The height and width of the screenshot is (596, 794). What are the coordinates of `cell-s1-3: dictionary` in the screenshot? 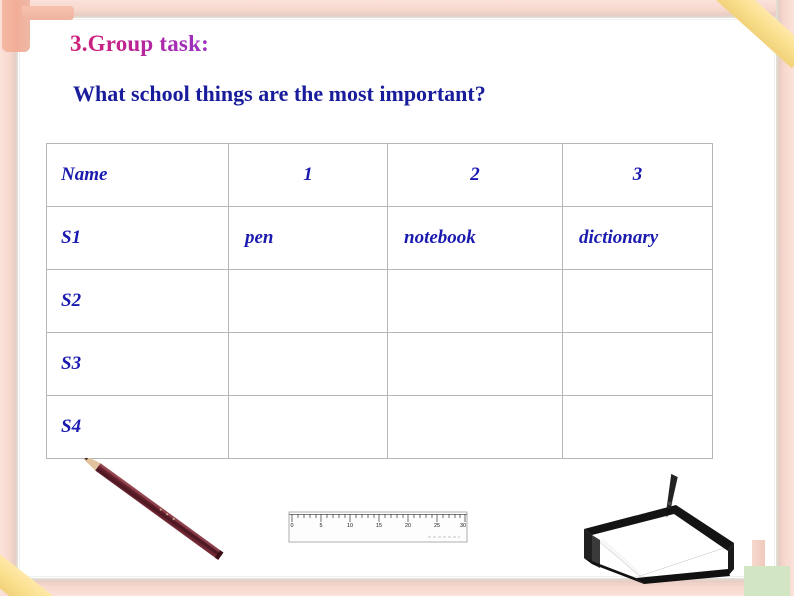 It's located at (637, 238).